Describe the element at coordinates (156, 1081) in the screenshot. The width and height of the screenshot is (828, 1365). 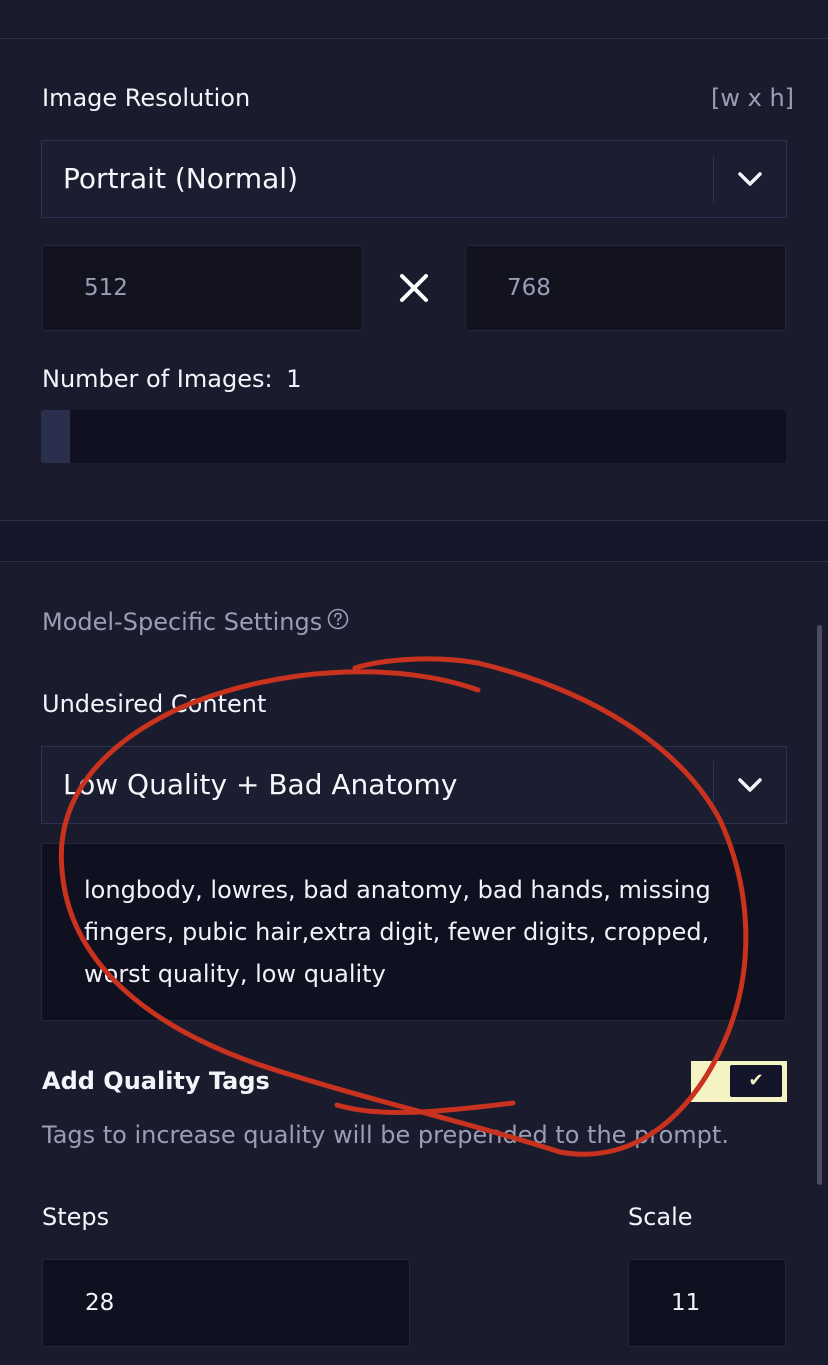
I see `add-quality-tags-label: Add Quality Tags` at that location.